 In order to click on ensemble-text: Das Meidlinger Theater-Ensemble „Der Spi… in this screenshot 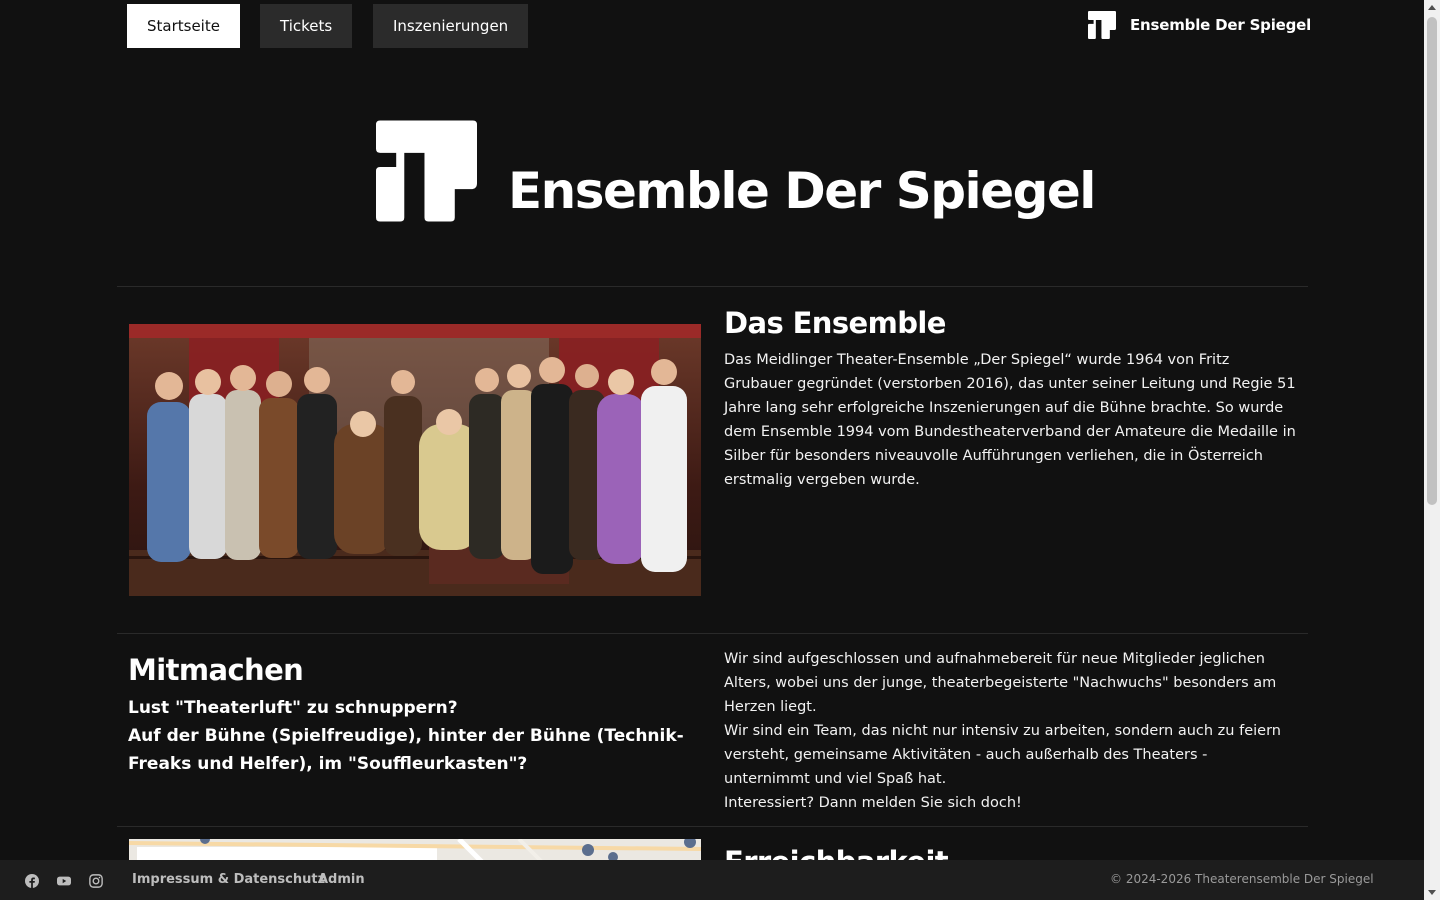, I will do `click(1010, 420)`.